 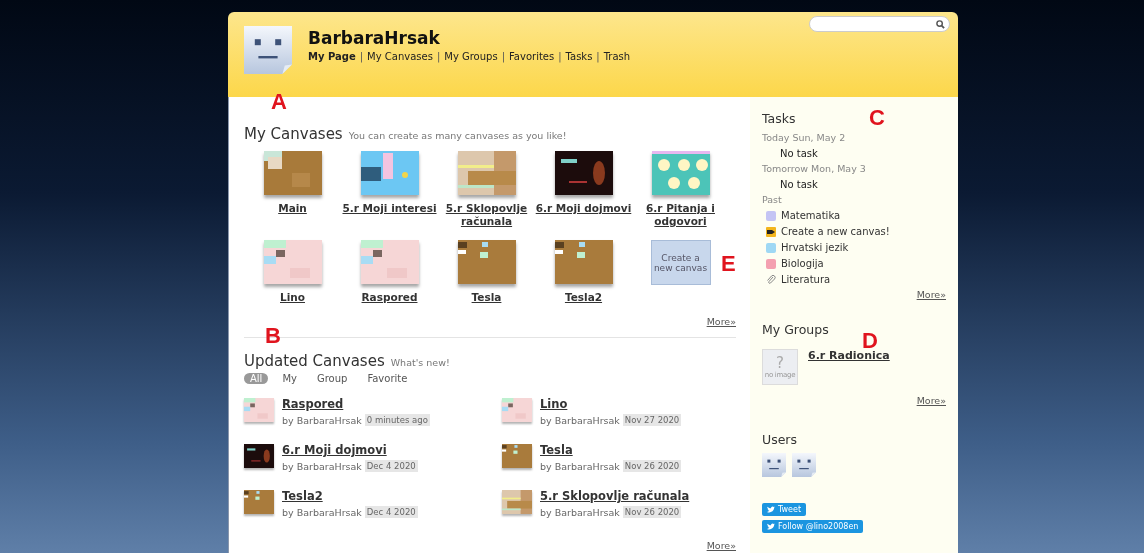 What do you see at coordinates (806, 279) in the screenshot?
I see `task-link: Literatura` at bounding box center [806, 279].